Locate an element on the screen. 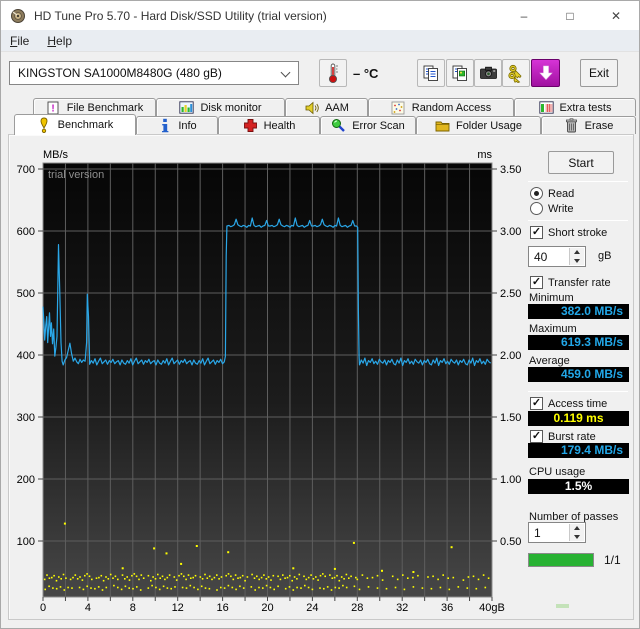 The height and width of the screenshot is (629, 640). exit-label: Exit is located at coordinates (598, 73).